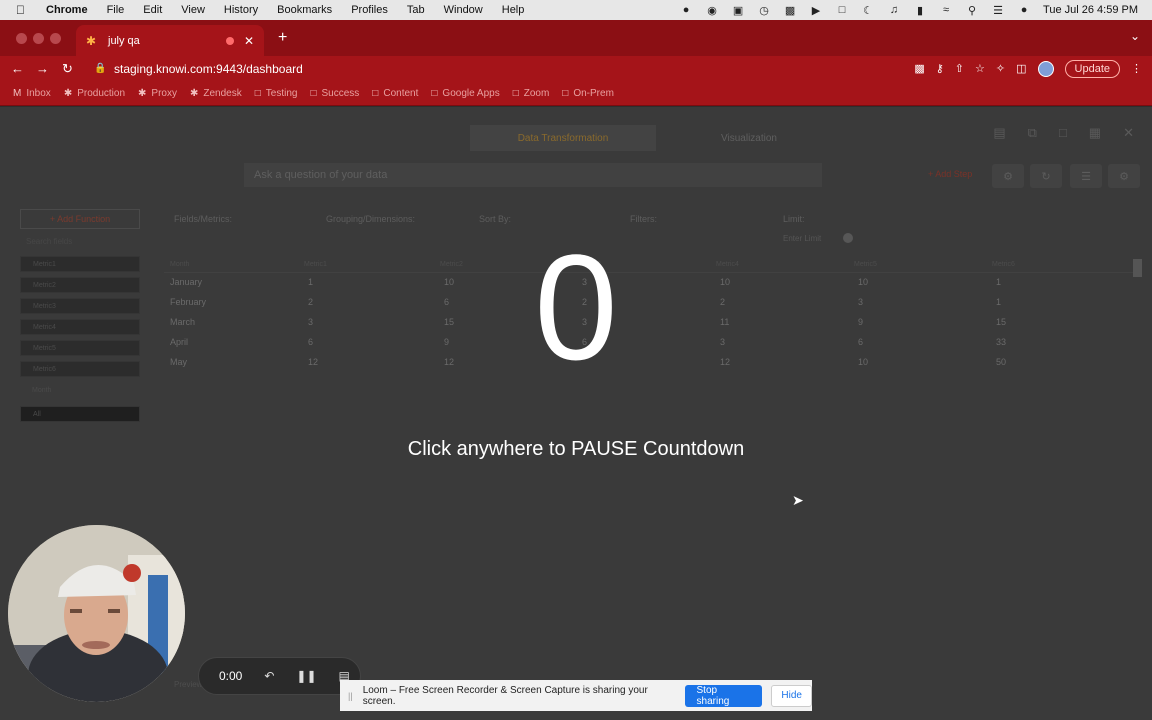  Describe the element at coordinates (1024, 10) in the screenshot. I see `siri-icon: ●` at that location.